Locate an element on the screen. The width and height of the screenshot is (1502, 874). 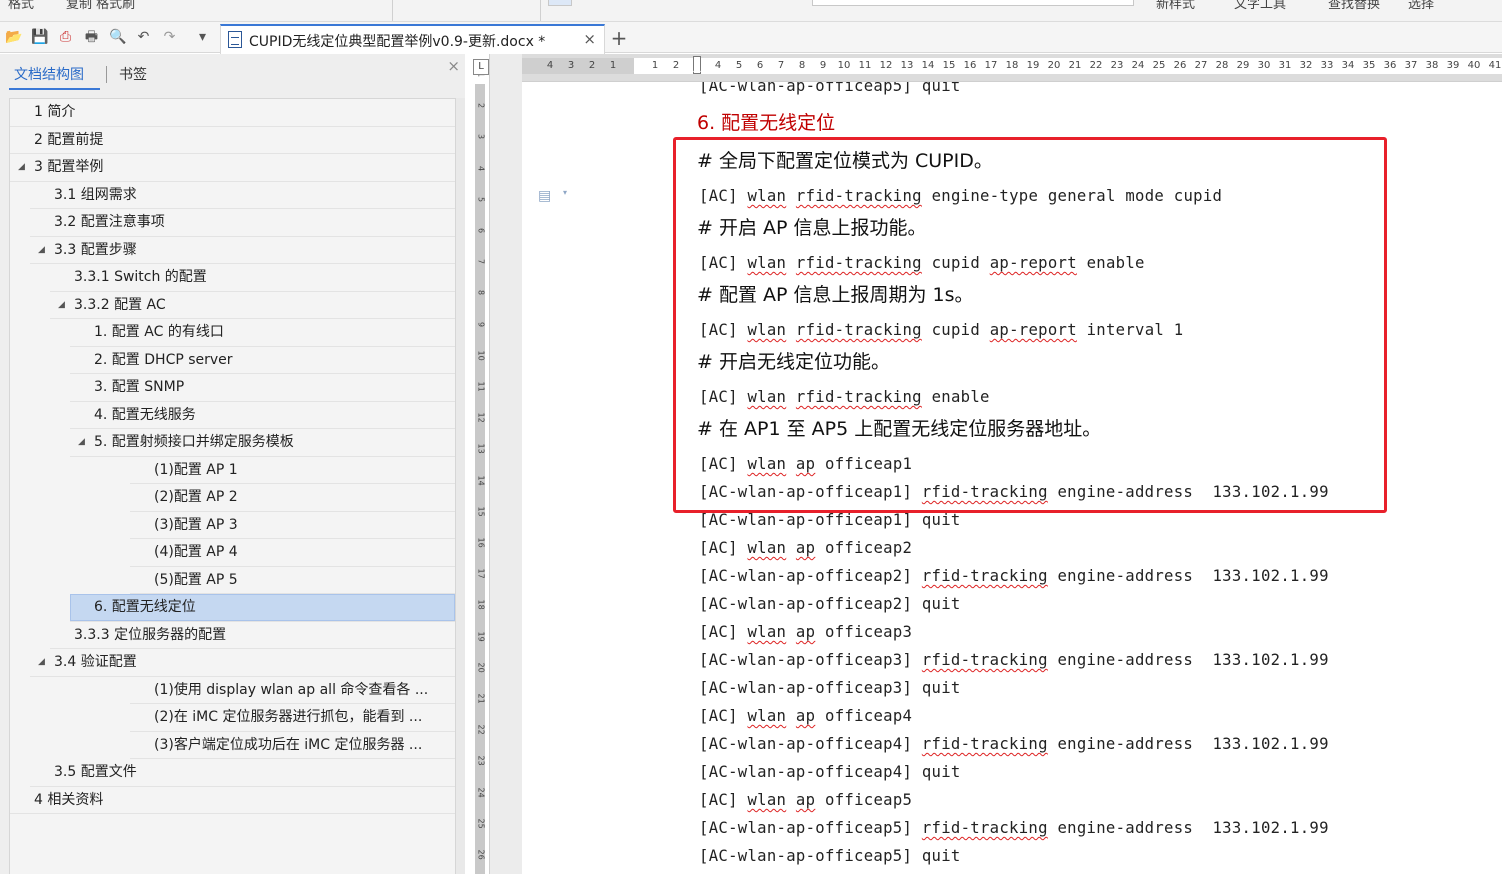
close-tab-icon: × is located at coordinates (589, 39).